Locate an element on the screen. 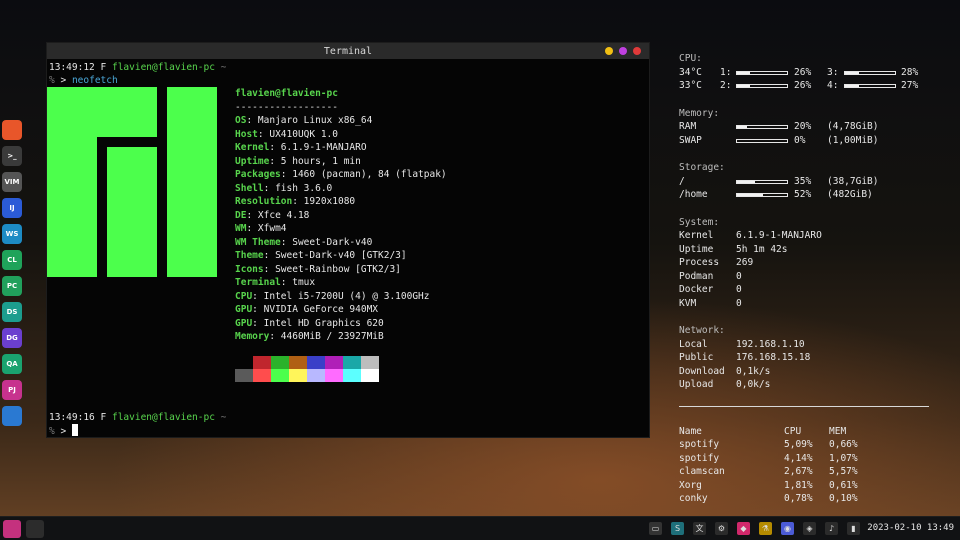 Image resolution: width=960 pixels, height=540 pixels. process-row: clamscan 2,67% 5,57% is located at coordinates (809, 472).